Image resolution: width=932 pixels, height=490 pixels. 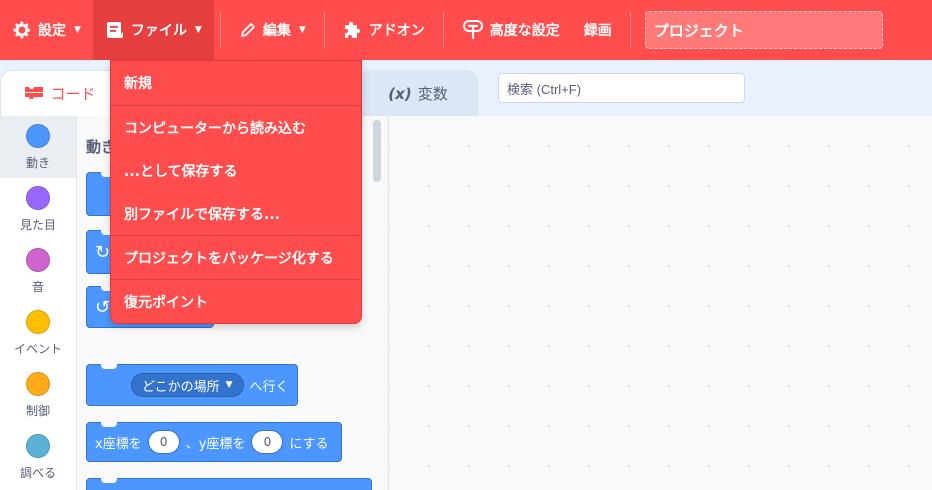 What do you see at coordinates (276, 31) in the screenshot?
I see `edit-label: 編集` at bounding box center [276, 31].